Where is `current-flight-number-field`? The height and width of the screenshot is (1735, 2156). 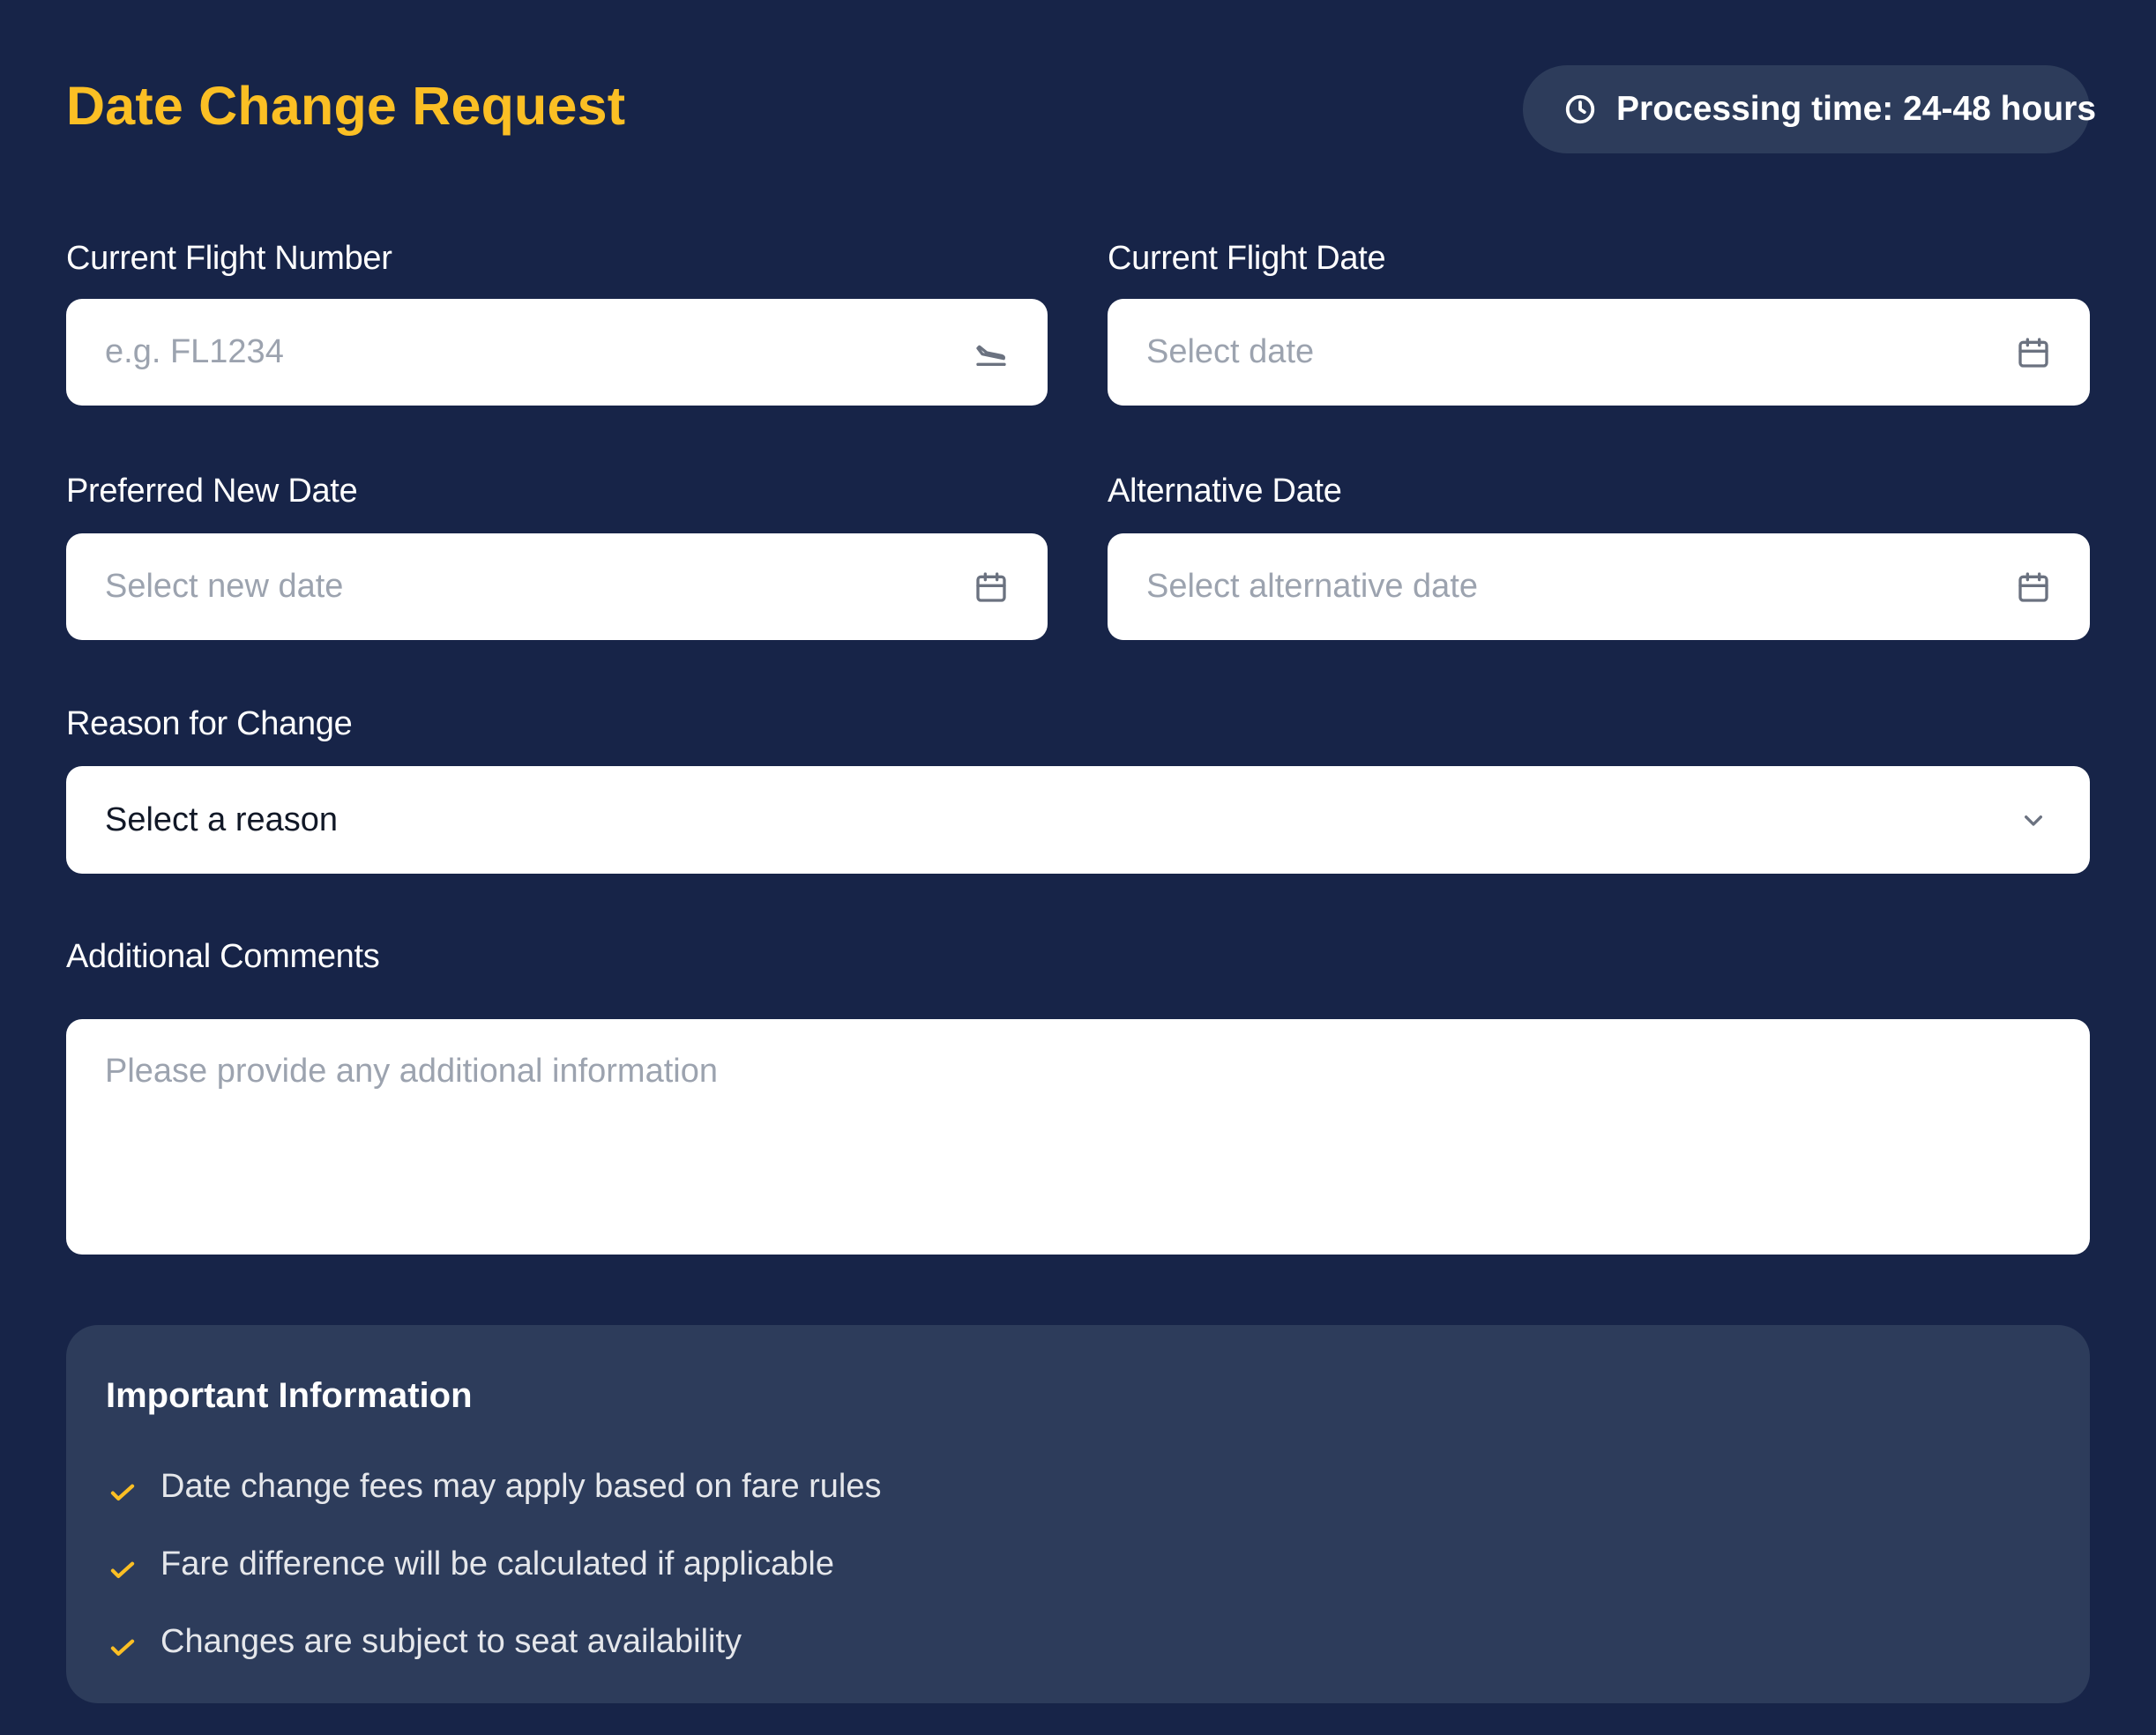
current-flight-number-field is located at coordinates (557, 352).